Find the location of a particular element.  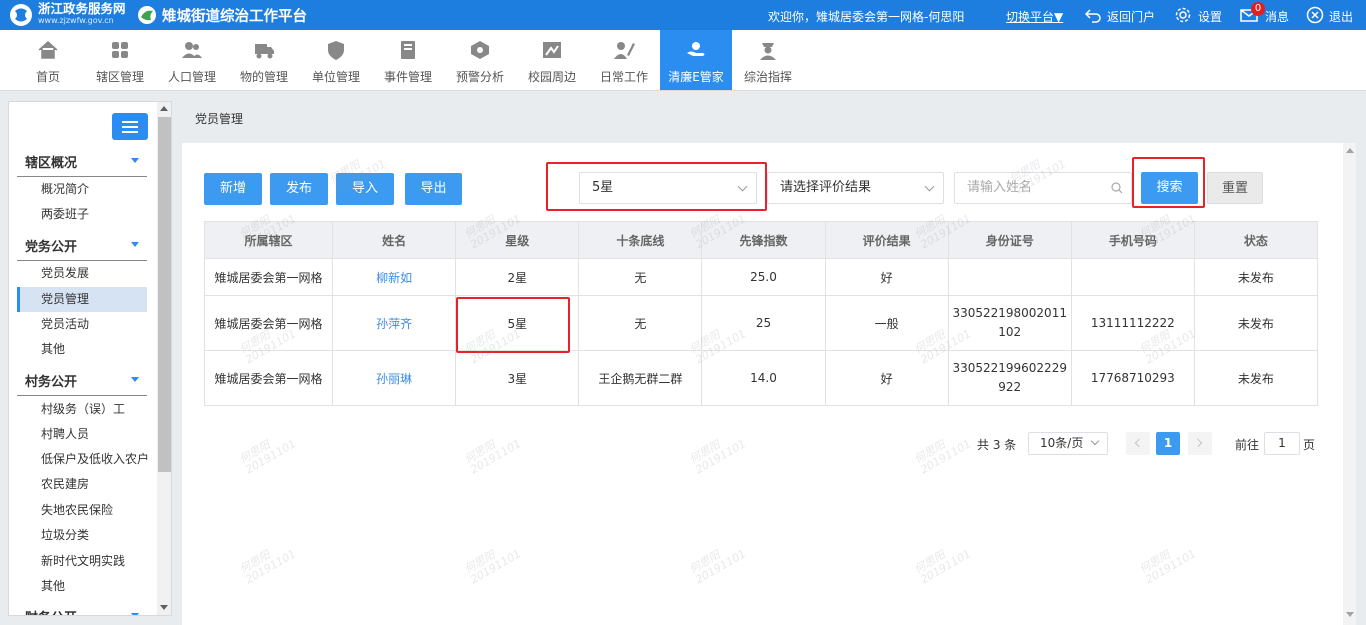

sidebar-item-active: 党员管理 is located at coordinates (82, 299).